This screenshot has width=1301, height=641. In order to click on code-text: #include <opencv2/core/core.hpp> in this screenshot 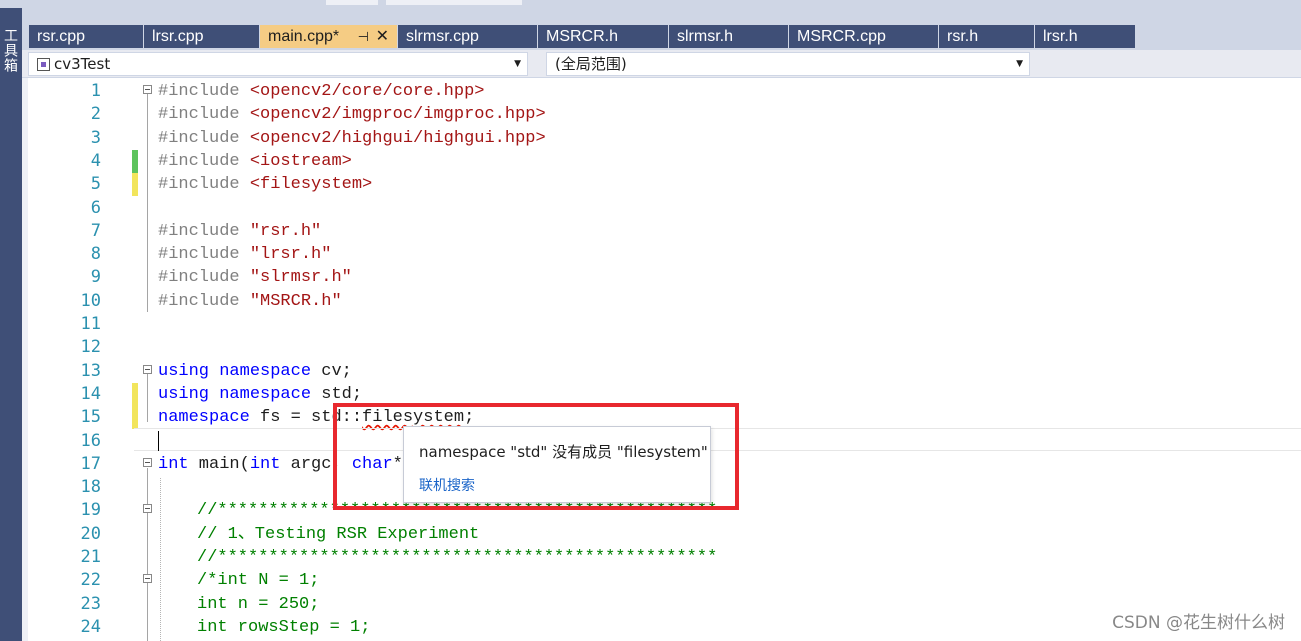, I will do `click(321, 91)`.